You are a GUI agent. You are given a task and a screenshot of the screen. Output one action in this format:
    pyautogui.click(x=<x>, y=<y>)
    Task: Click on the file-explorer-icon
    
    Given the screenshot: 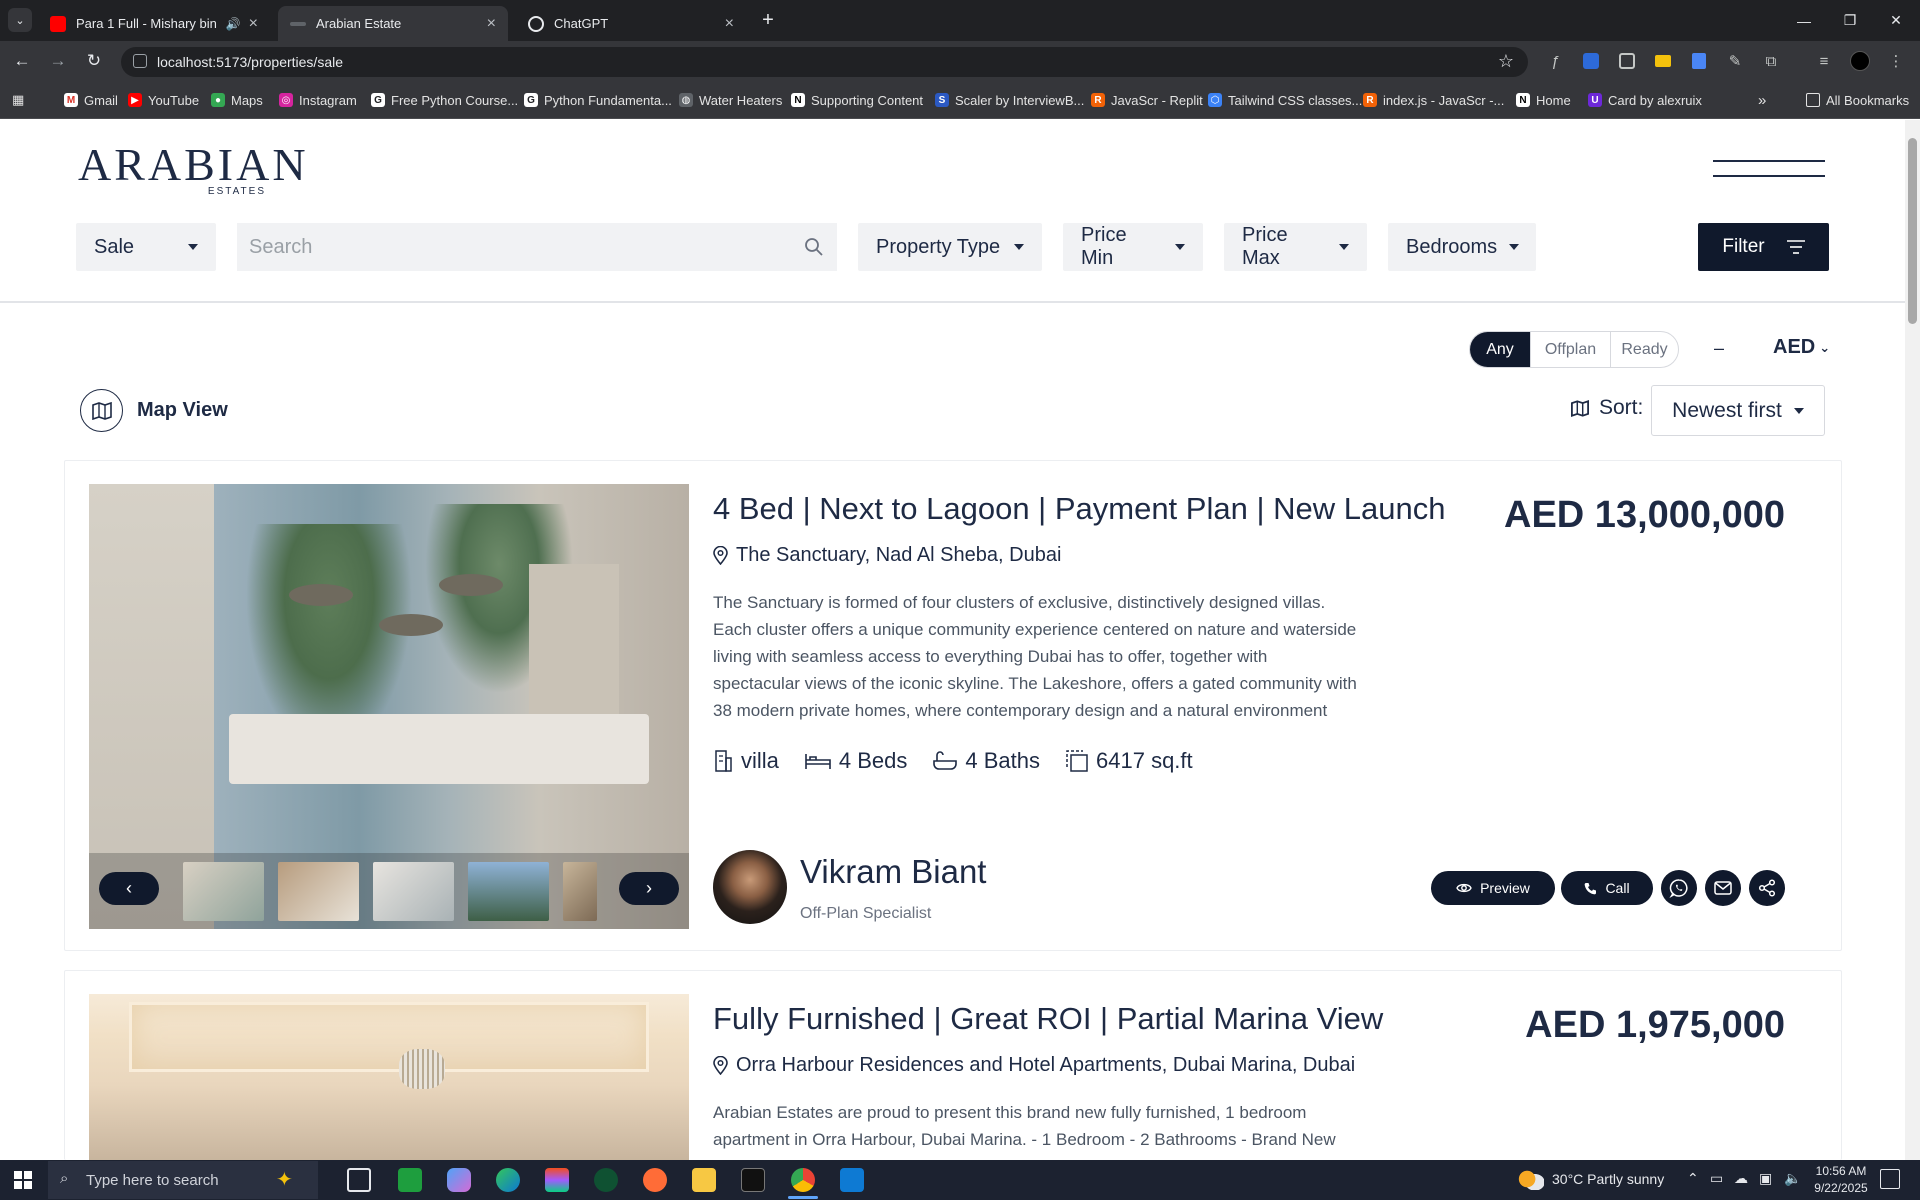 What is the action you would take?
    pyautogui.click(x=704, y=1180)
    